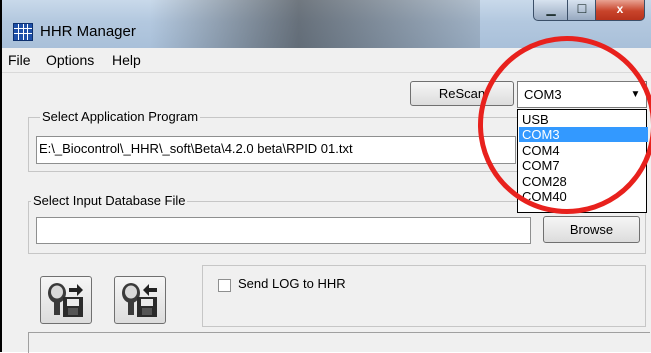 The height and width of the screenshot is (353, 651). Describe the element at coordinates (583, 134) in the screenshot. I see `com-port-option-com3: COM3` at that location.